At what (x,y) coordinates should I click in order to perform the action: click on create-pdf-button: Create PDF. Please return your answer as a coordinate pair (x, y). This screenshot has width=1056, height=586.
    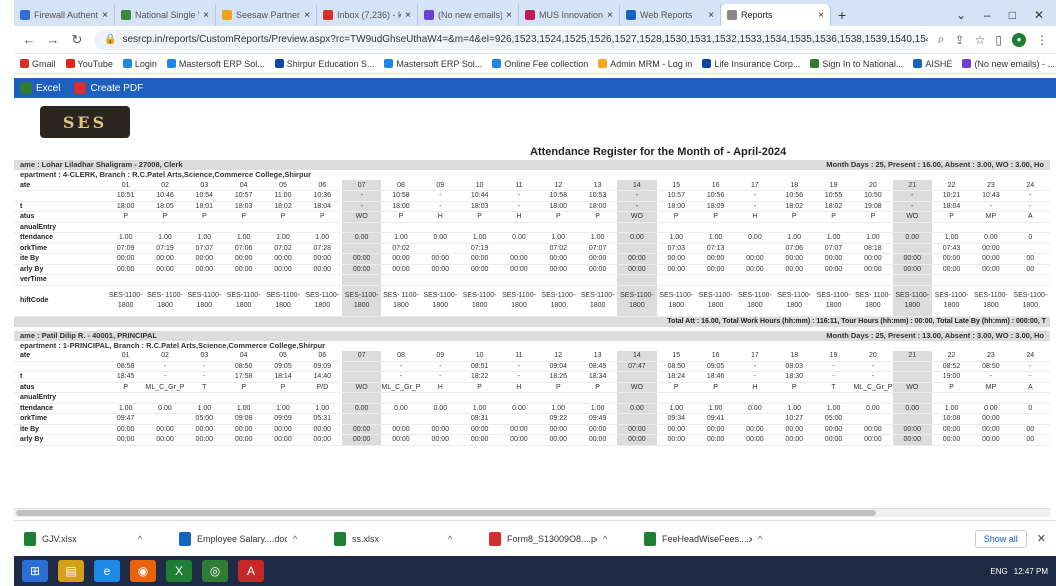
    Looking at the image, I should click on (108, 88).